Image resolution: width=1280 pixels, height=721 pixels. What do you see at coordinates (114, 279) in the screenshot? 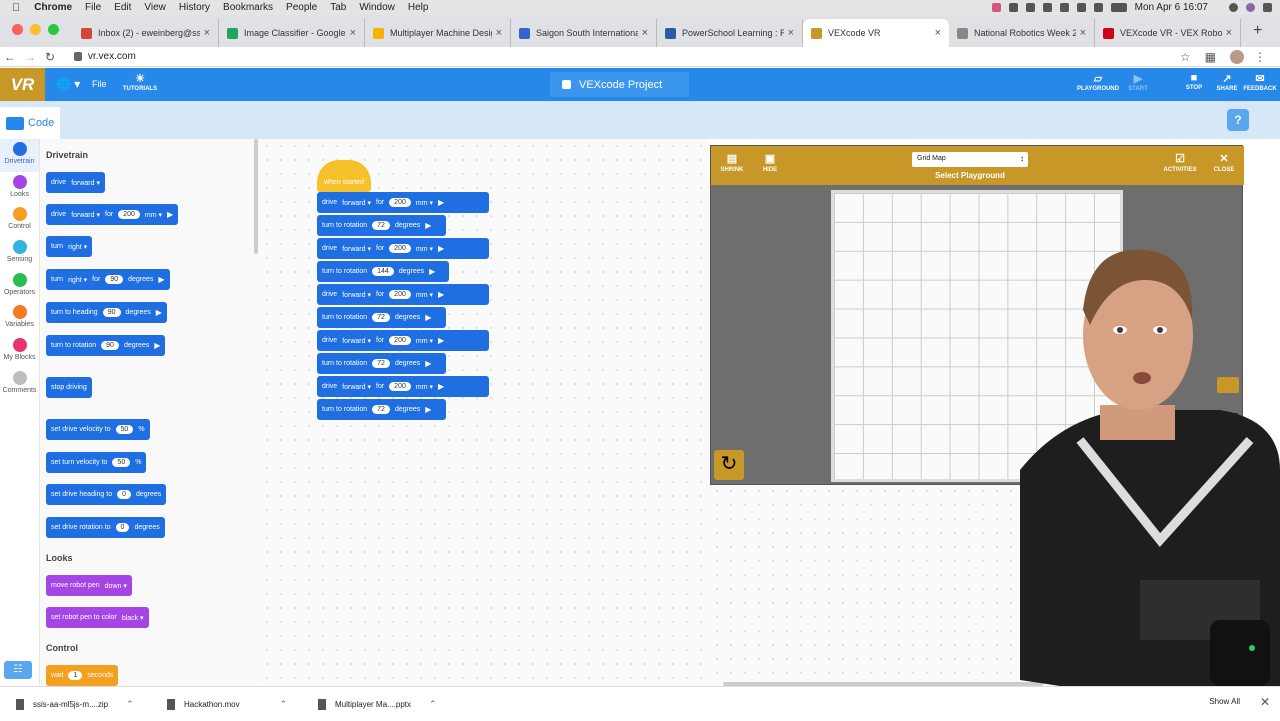
I see `angle-input: 90` at bounding box center [114, 279].